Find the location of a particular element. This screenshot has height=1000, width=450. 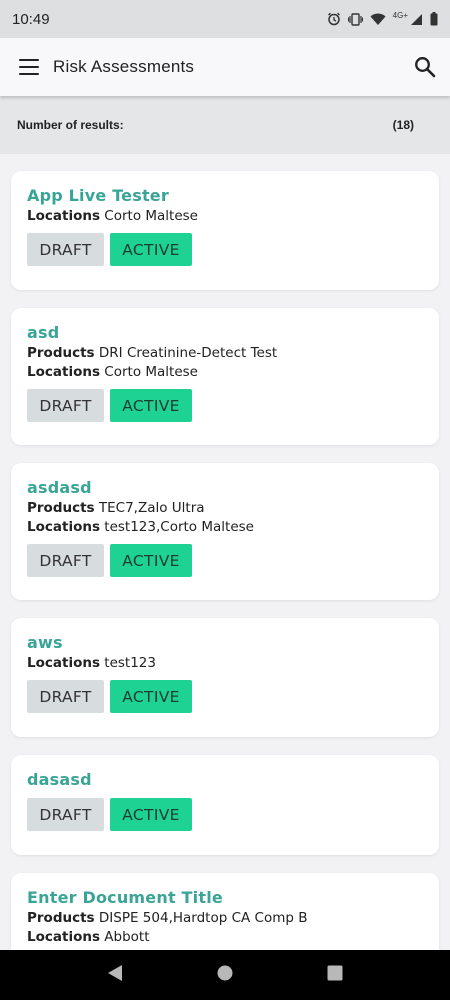

wifi-icon is located at coordinates (378, 19).